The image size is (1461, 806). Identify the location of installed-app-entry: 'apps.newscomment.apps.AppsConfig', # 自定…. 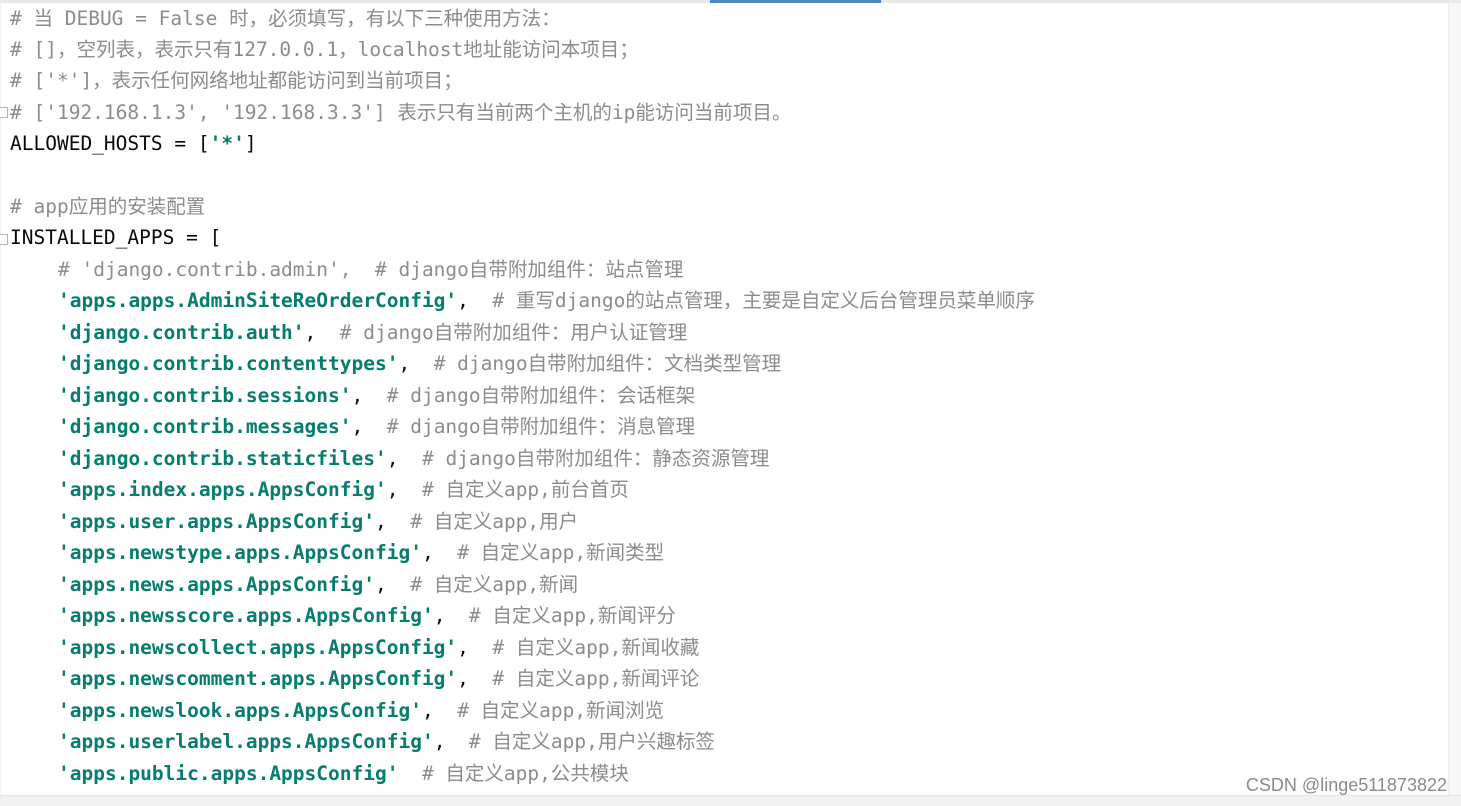
(354, 678).